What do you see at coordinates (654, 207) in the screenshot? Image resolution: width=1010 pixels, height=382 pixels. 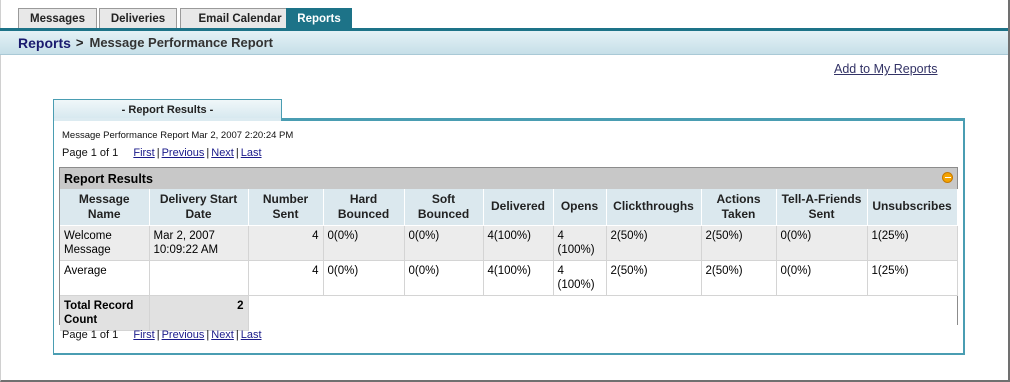 I see `col-header-clickthroughs: Clickthroughs` at bounding box center [654, 207].